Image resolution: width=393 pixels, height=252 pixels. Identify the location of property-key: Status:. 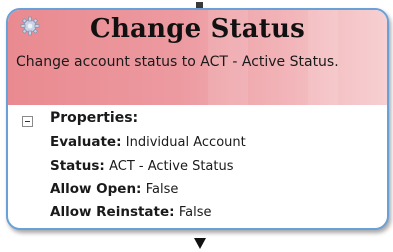
(77, 166).